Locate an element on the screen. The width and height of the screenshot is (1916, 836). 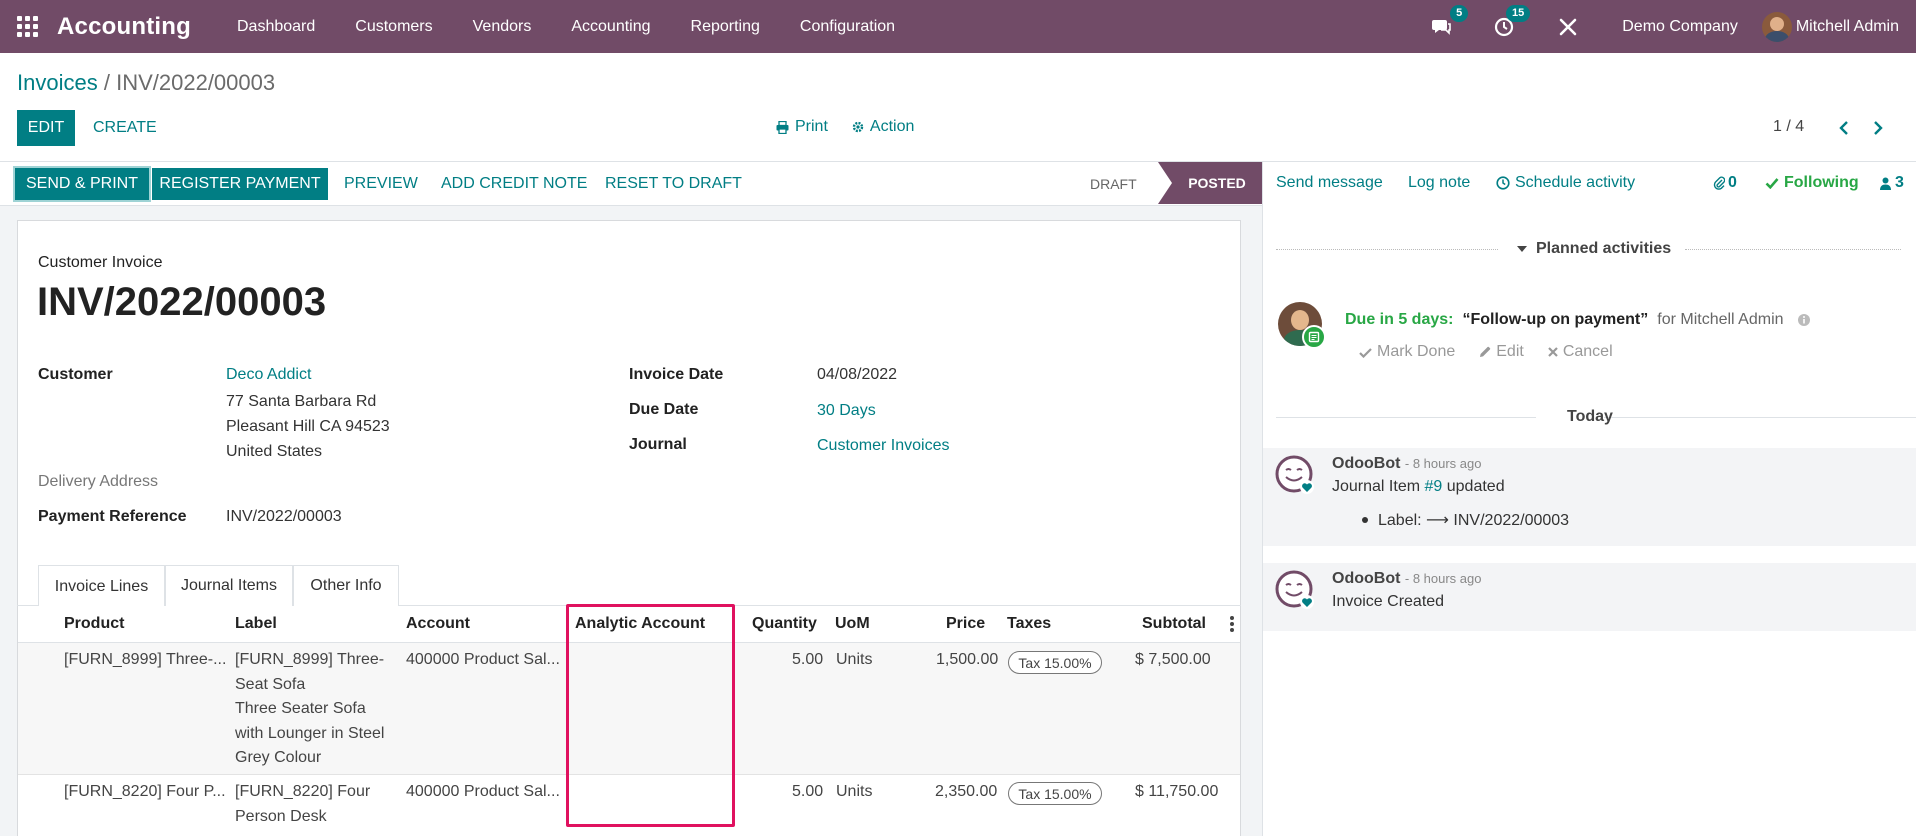
col-subtotal: Subtotal is located at coordinates (1174, 624).